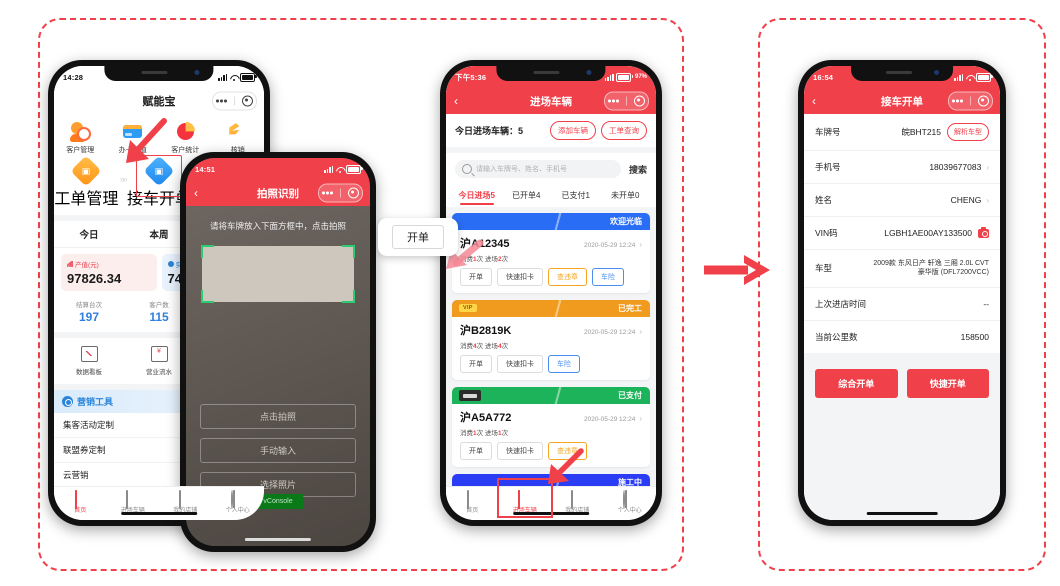 The width and height of the screenshot is (1060, 586). I want to click on field-value: 158500, so click(974, 336).